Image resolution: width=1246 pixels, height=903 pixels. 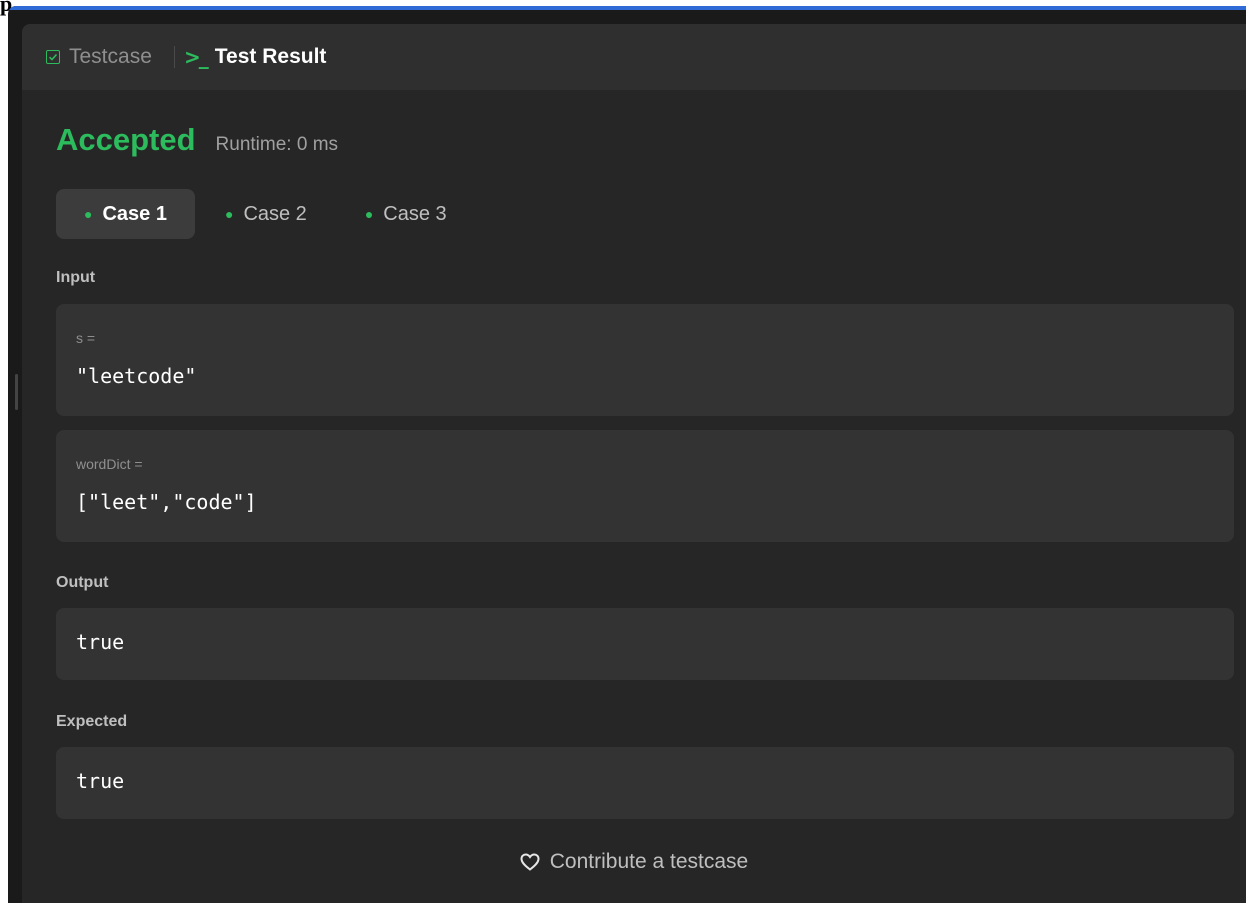 I want to click on terminal-icon: >_, so click(x=196, y=57).